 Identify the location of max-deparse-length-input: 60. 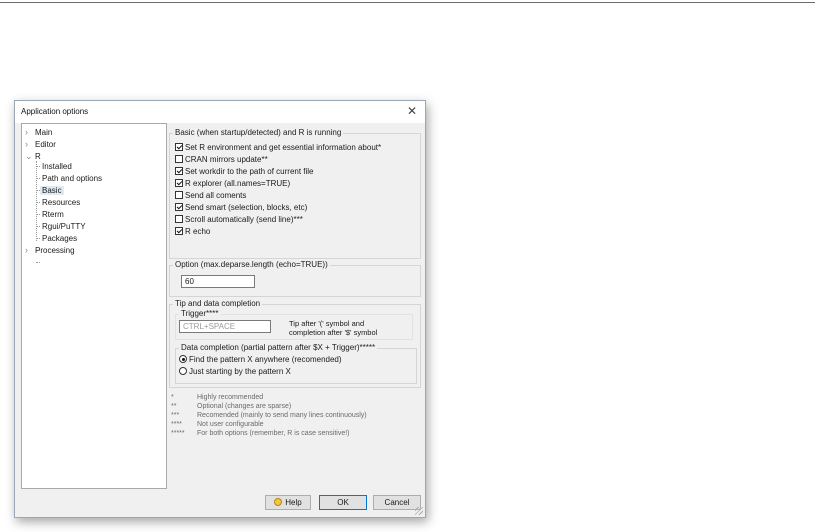
(218, 281).